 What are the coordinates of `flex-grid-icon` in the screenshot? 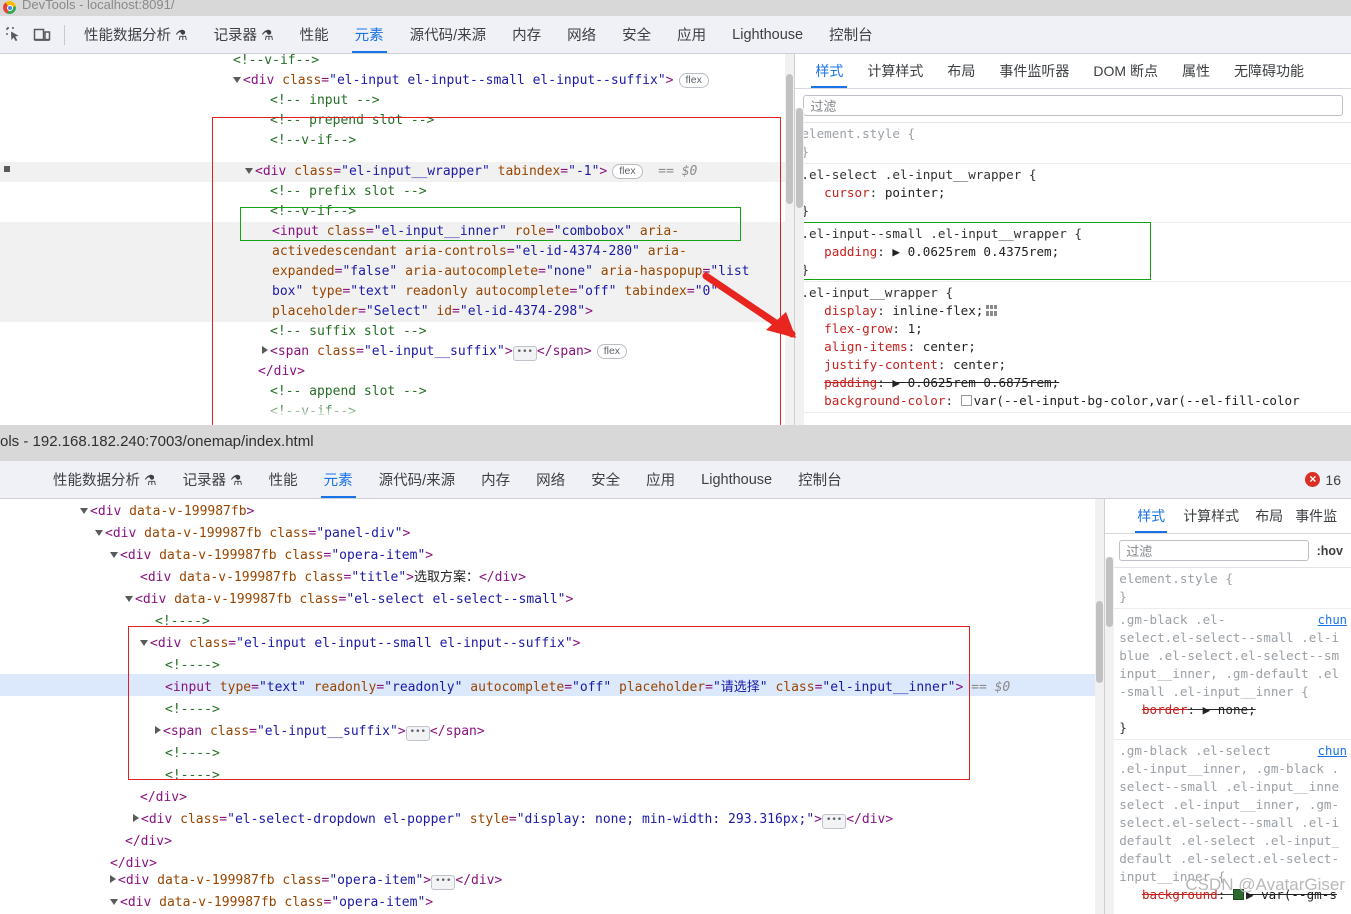 It's located at (992, 310).